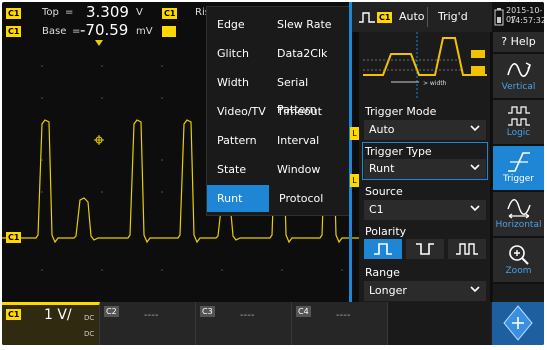  Describe the element at coordinates (14, 31) in the screenshot. I see `measure-base-channel-tag: C1` at that location.